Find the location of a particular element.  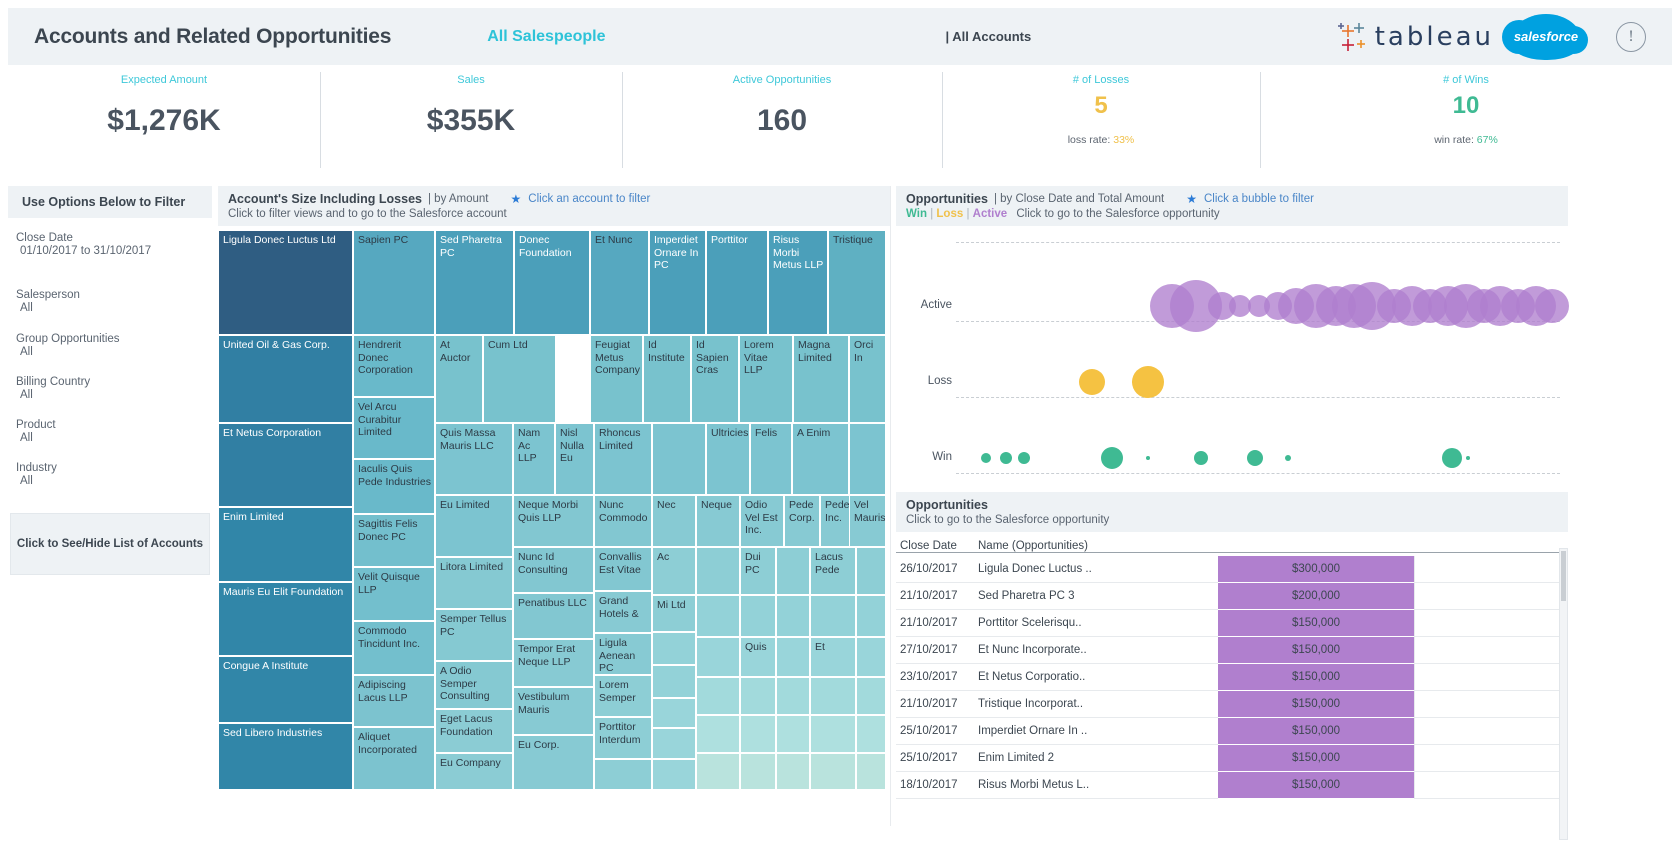

treemap-cell: Et is located at coordinates (833, 657).